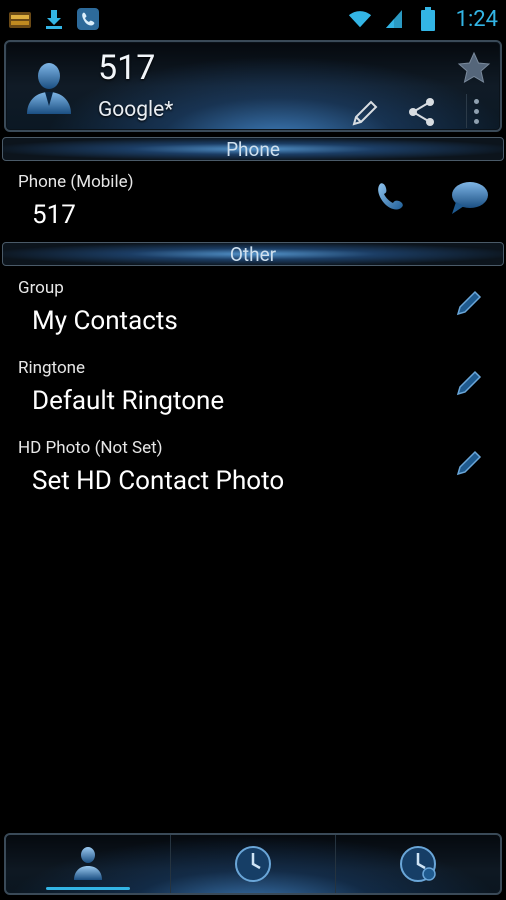  I want to click on call-button, so click(390, 198).